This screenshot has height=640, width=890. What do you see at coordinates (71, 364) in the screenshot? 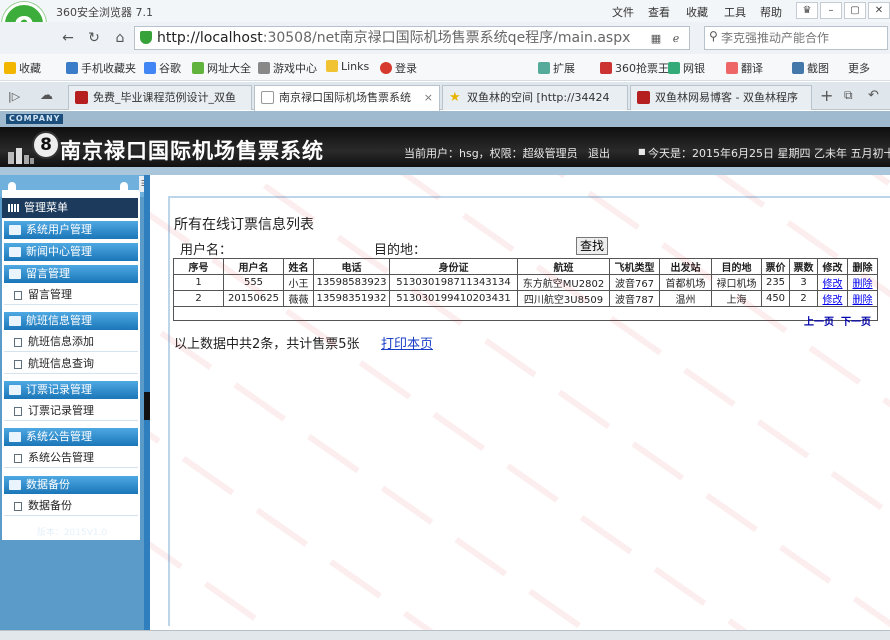
I see `sidebar-item-flight-query: 航班信息查询` at bounding box center [71, 364].